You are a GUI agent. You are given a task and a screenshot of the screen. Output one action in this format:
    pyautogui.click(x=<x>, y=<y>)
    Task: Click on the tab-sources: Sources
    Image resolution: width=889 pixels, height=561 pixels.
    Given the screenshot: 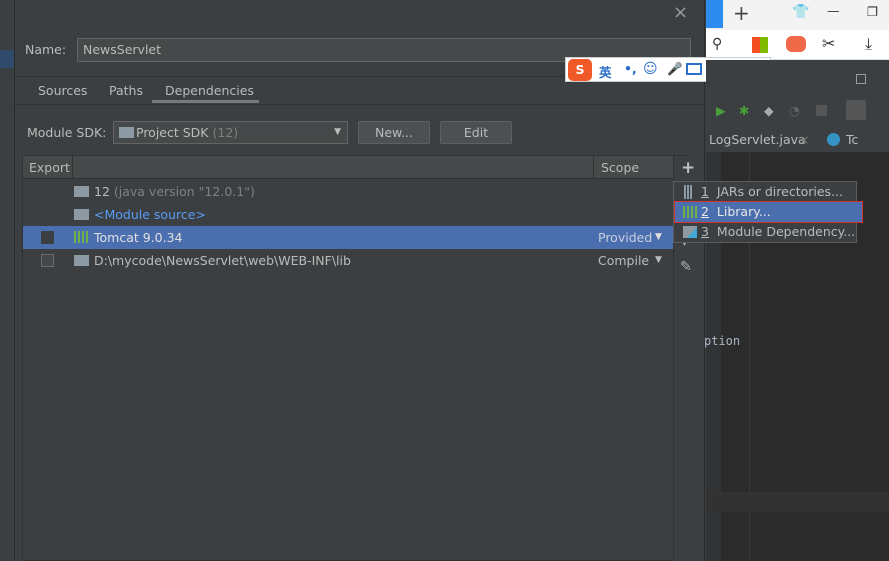 What is the action you would take?
    pyautogui.click(x=62, y=90)
    